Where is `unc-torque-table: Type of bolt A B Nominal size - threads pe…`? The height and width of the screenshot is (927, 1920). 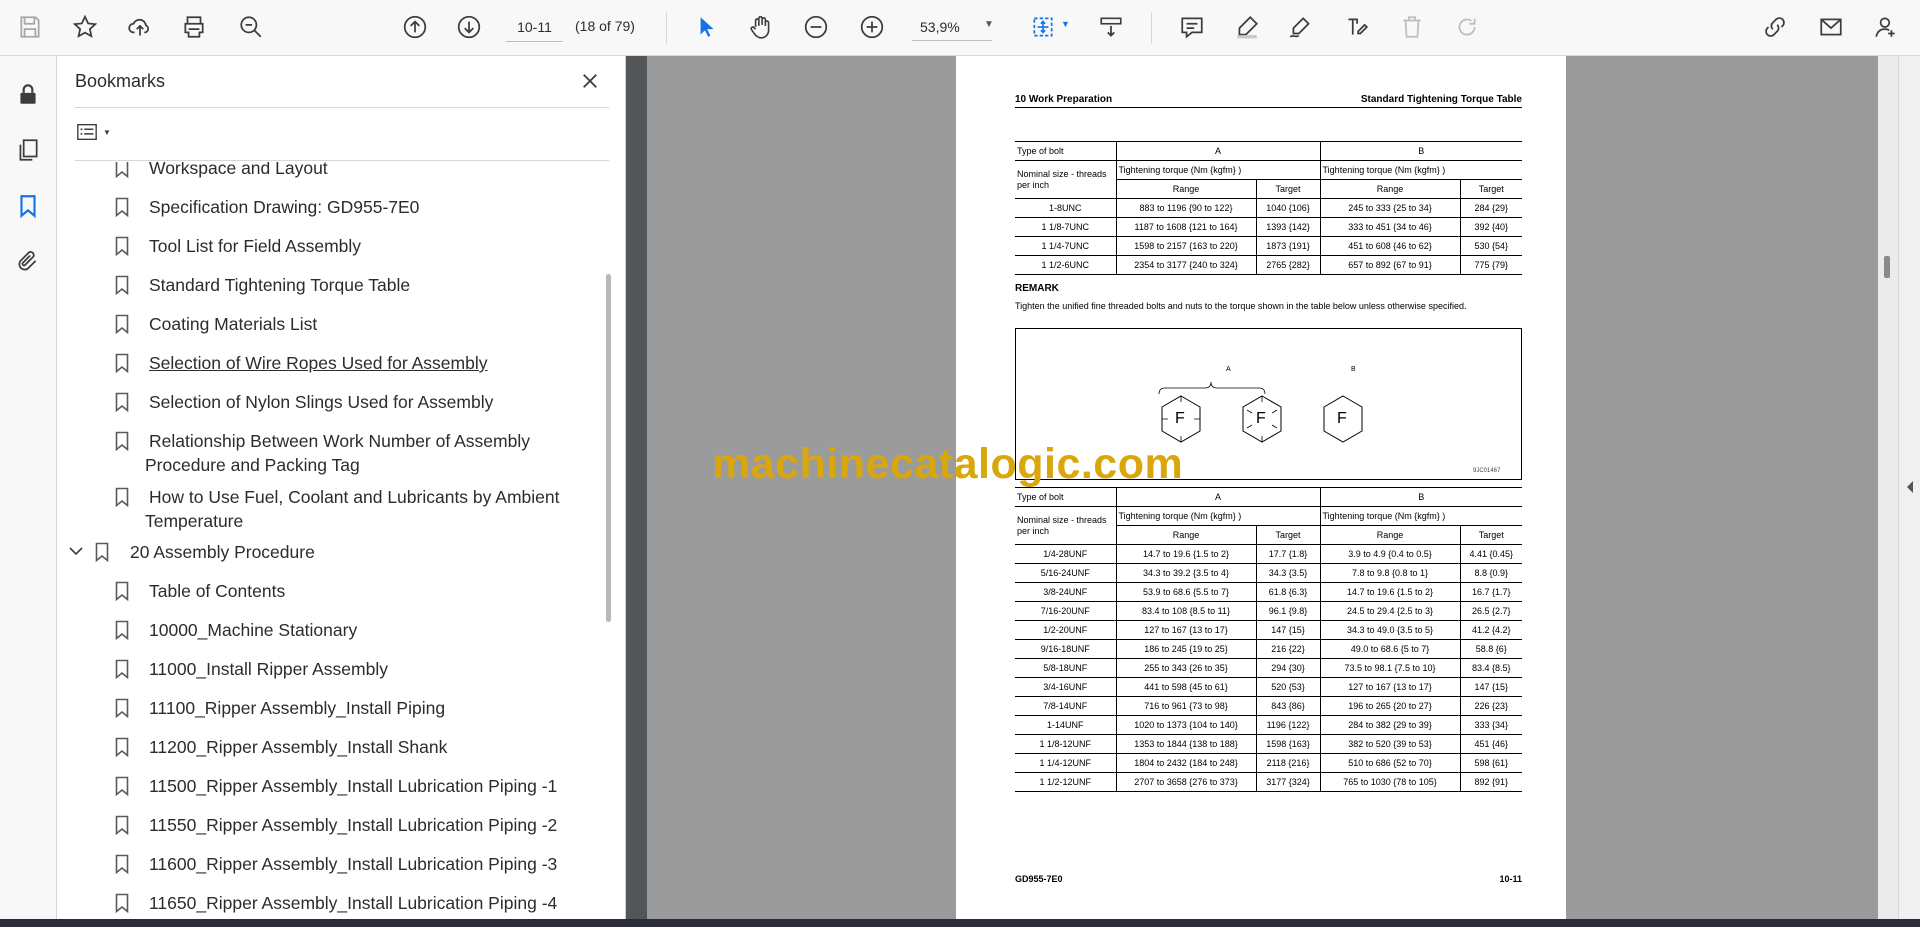
unc-torque-table: Type of bolt A B Nominal size - threads pe… is located at coordinates (1269, 208).